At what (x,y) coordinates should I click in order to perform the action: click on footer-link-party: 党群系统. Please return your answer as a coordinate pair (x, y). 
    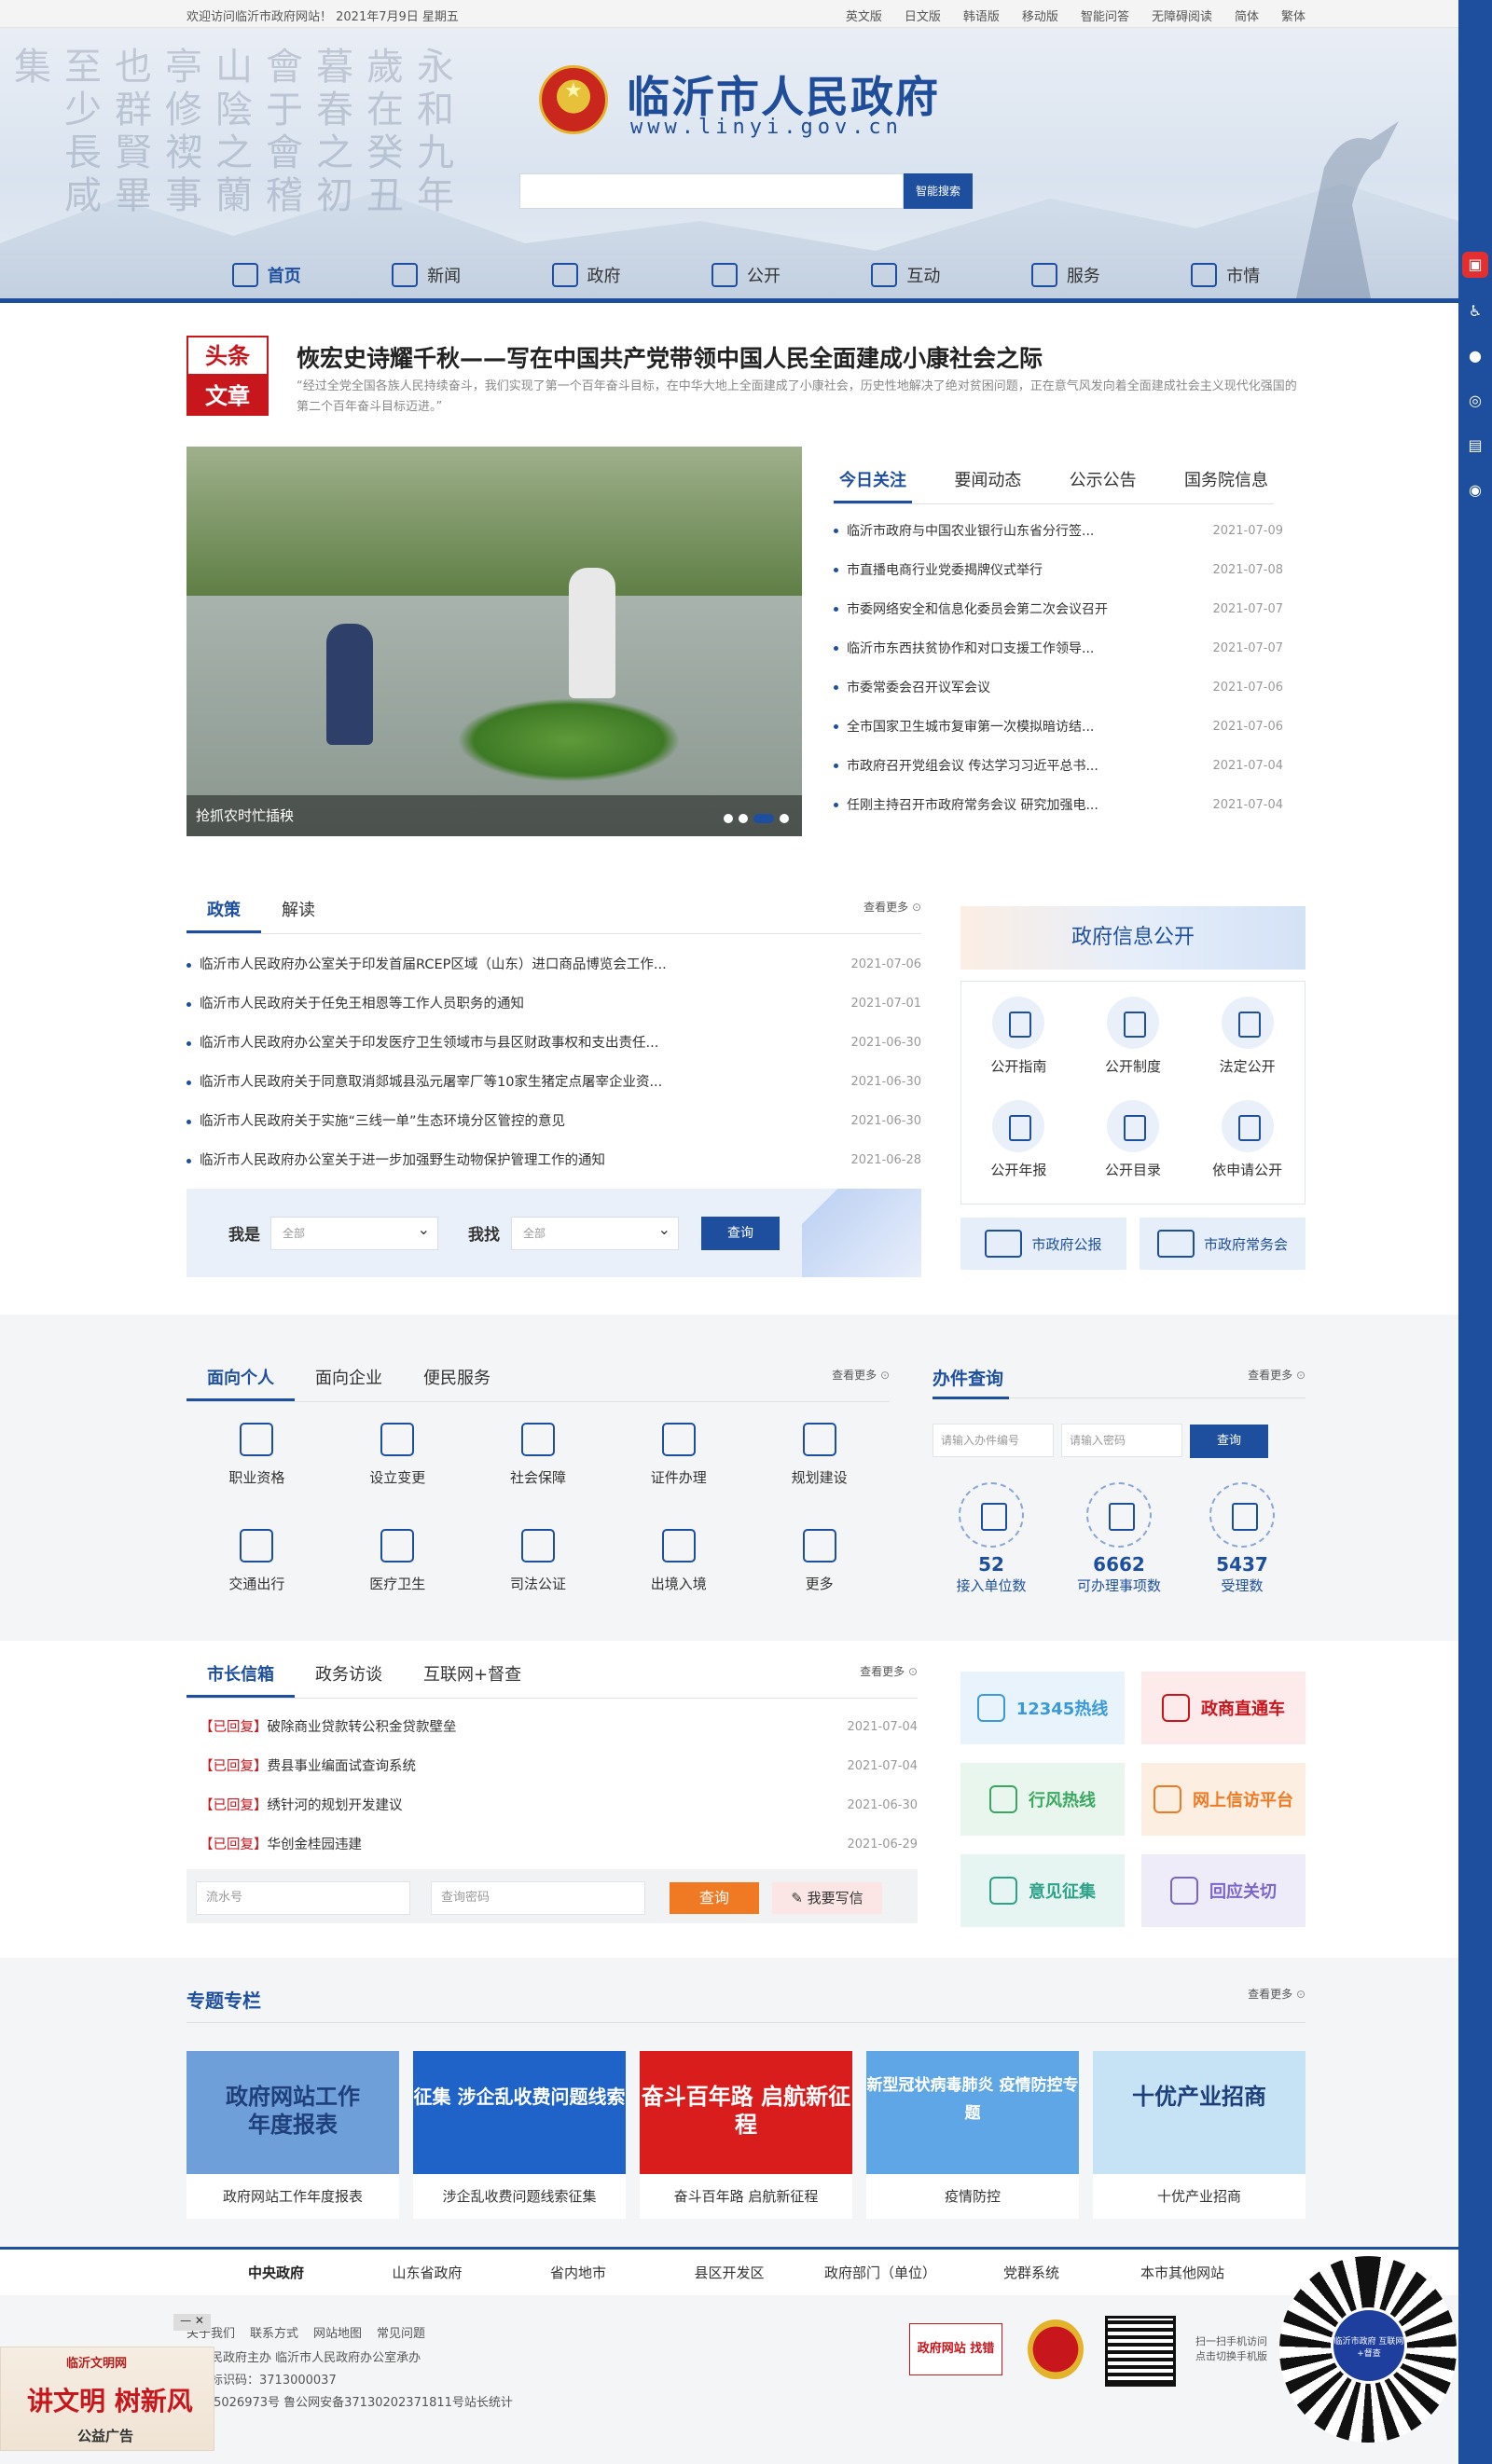
    Looking at the image, I should click on (1031, 2272).